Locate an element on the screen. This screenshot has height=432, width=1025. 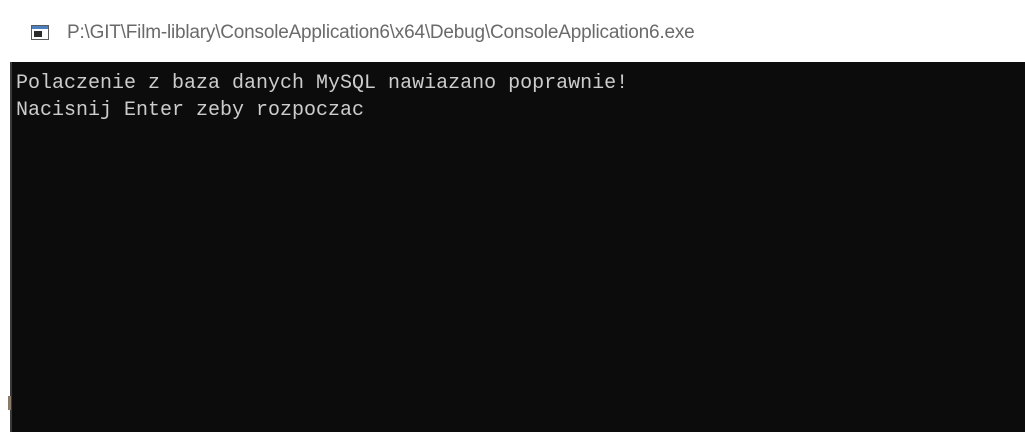
icon-screen is located at coordinates (38, 34).